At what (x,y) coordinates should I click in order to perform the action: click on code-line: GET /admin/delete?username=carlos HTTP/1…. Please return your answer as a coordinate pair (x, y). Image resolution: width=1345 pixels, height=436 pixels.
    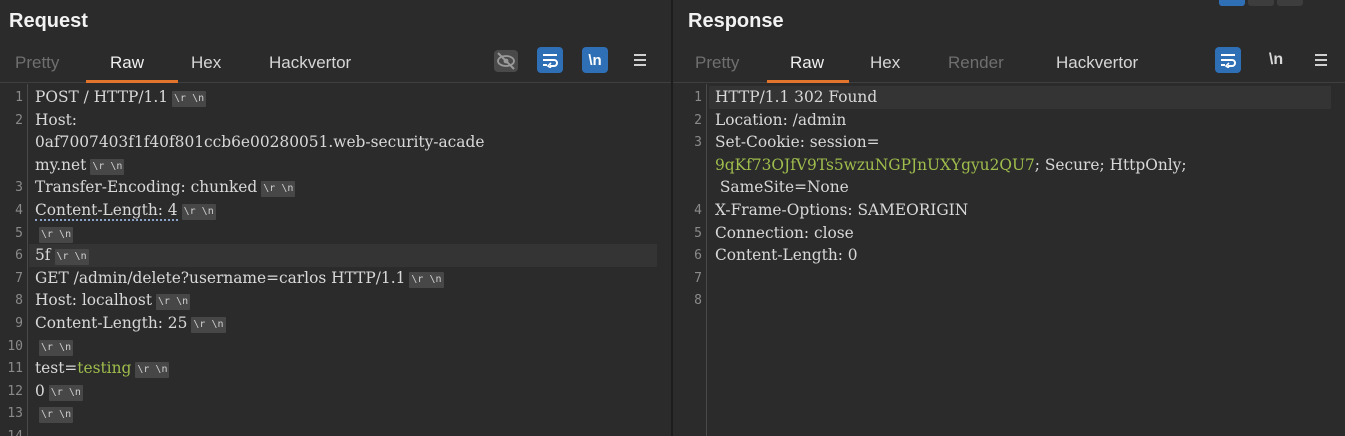
    Looking at the image, I should click on (239, 278).